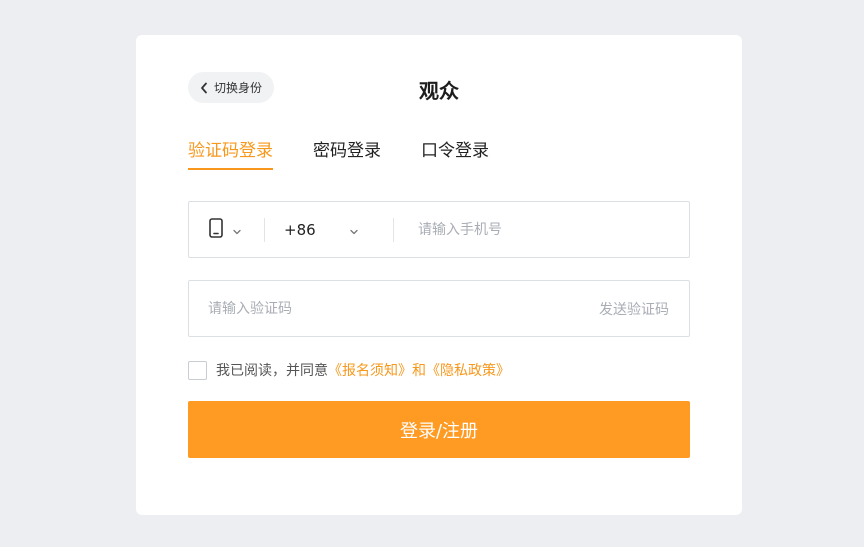 The image size is (864, 547). Describe the element at coordinates (419, 371) in the screenshot. I see `agreement-conjunction: 和` at that location.